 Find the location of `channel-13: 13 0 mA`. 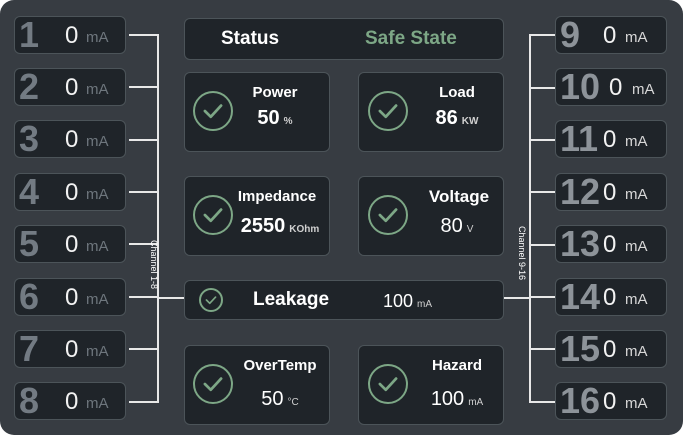

channel-13: 13 0 mA is located at coordinates (611, 243).